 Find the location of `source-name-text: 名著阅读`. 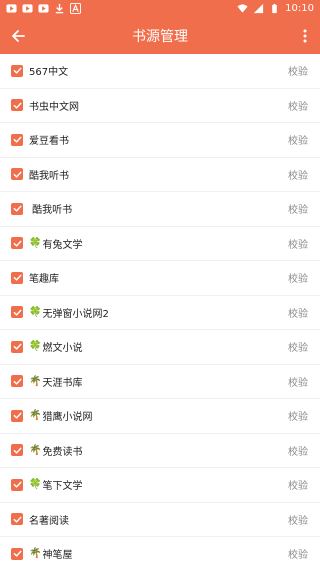

source-name-text: 名著阅读 is located at coordinates (49, 521).